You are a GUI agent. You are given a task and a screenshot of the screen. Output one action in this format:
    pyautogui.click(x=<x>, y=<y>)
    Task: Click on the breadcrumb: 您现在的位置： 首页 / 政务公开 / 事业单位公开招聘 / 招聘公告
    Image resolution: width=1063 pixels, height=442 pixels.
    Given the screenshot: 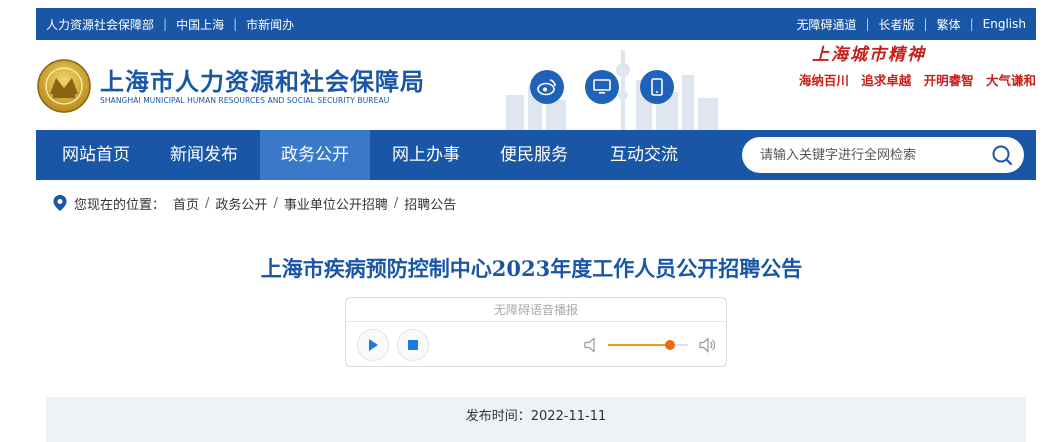 What is the action you would take?
    pyautogui.click(x=254, y=203)
    